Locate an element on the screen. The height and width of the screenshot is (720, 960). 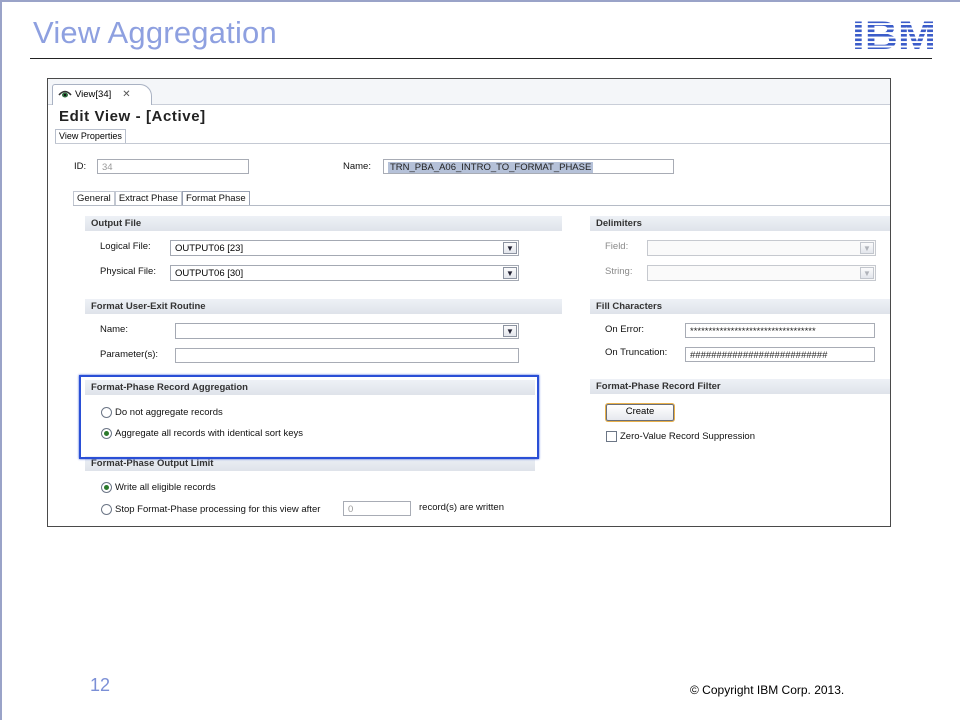
view-eye-icon is located at coordinates (65, 94).